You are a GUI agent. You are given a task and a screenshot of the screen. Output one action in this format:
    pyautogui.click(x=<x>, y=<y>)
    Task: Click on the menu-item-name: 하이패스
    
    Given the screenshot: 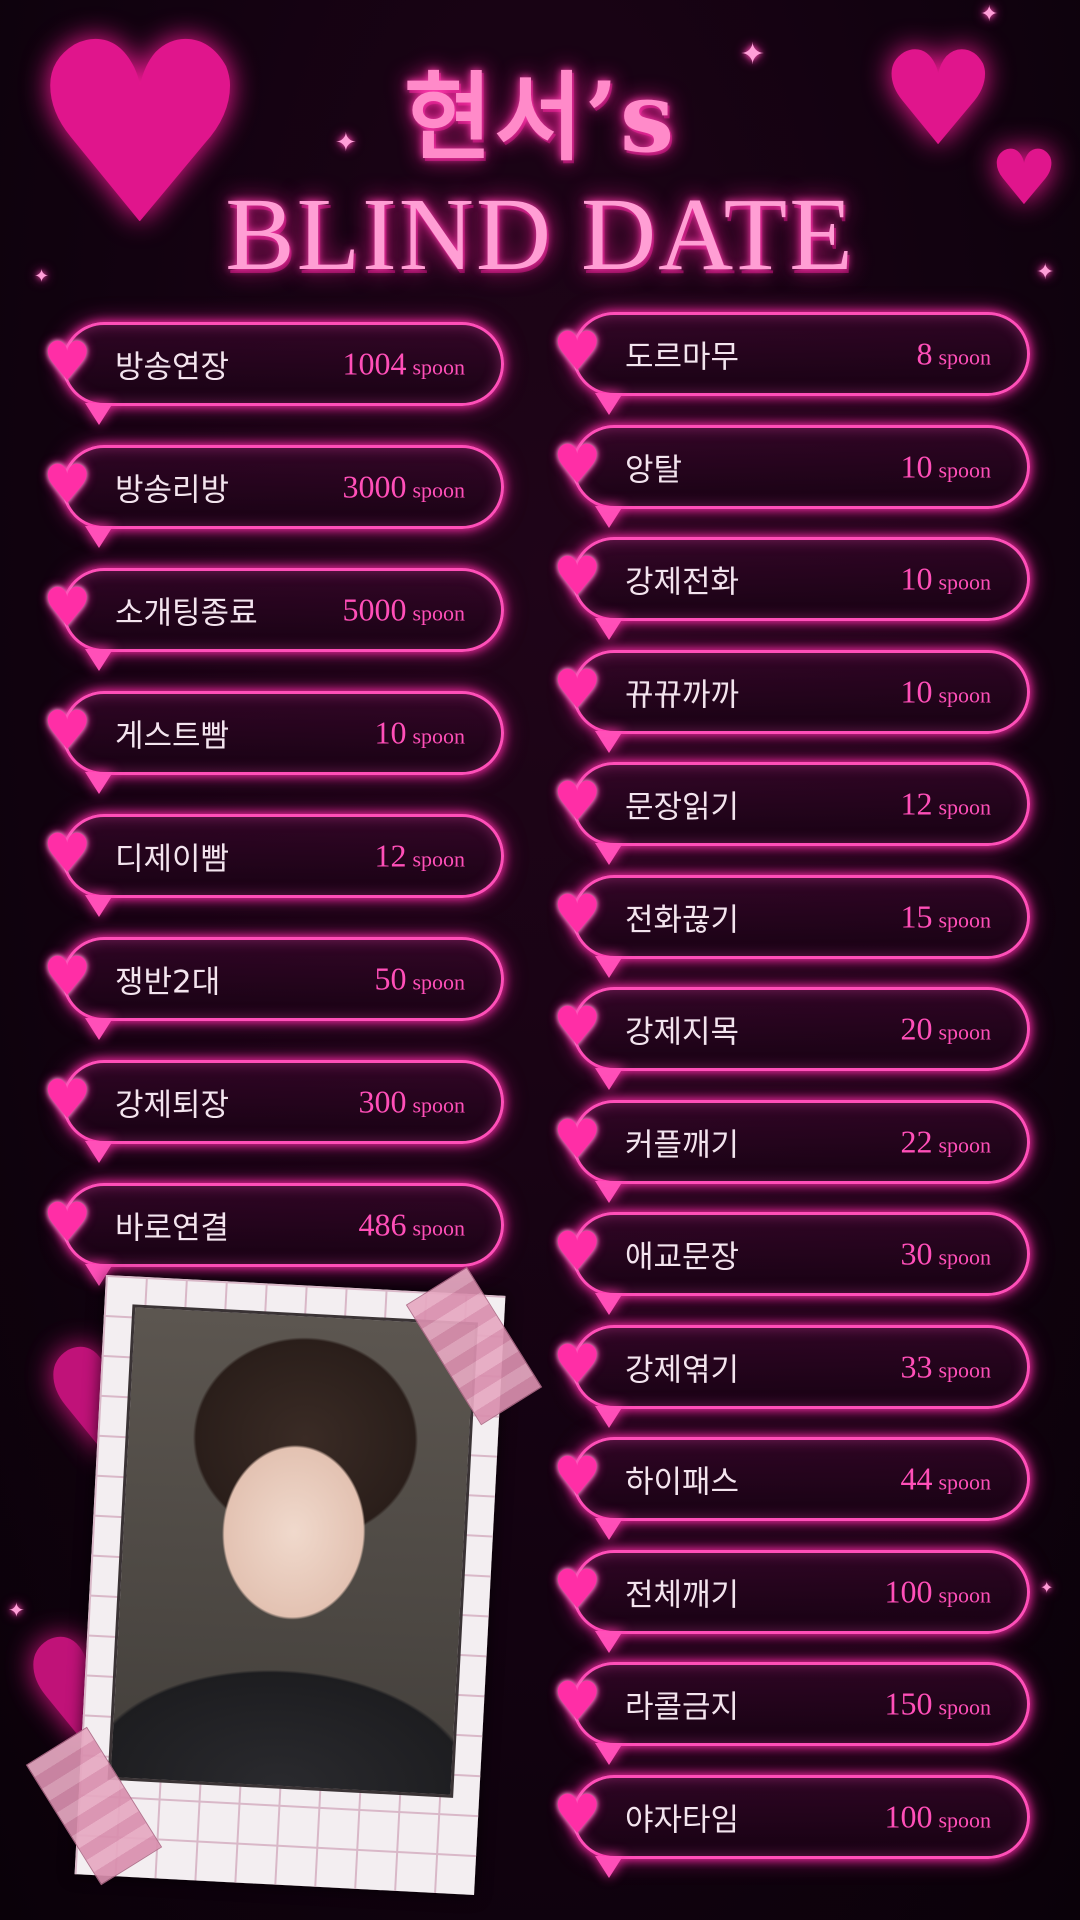 What is the action you would take?
    pyautogui.click(x=682, y=1482)
    